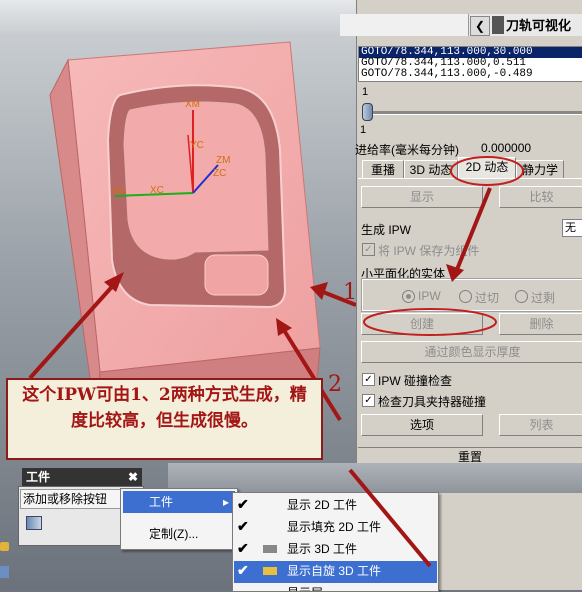 The image size is (582, 592). Describe the element at coordinates (390, 518) in the screenshot. I see `arrow-2-menu` at that location.